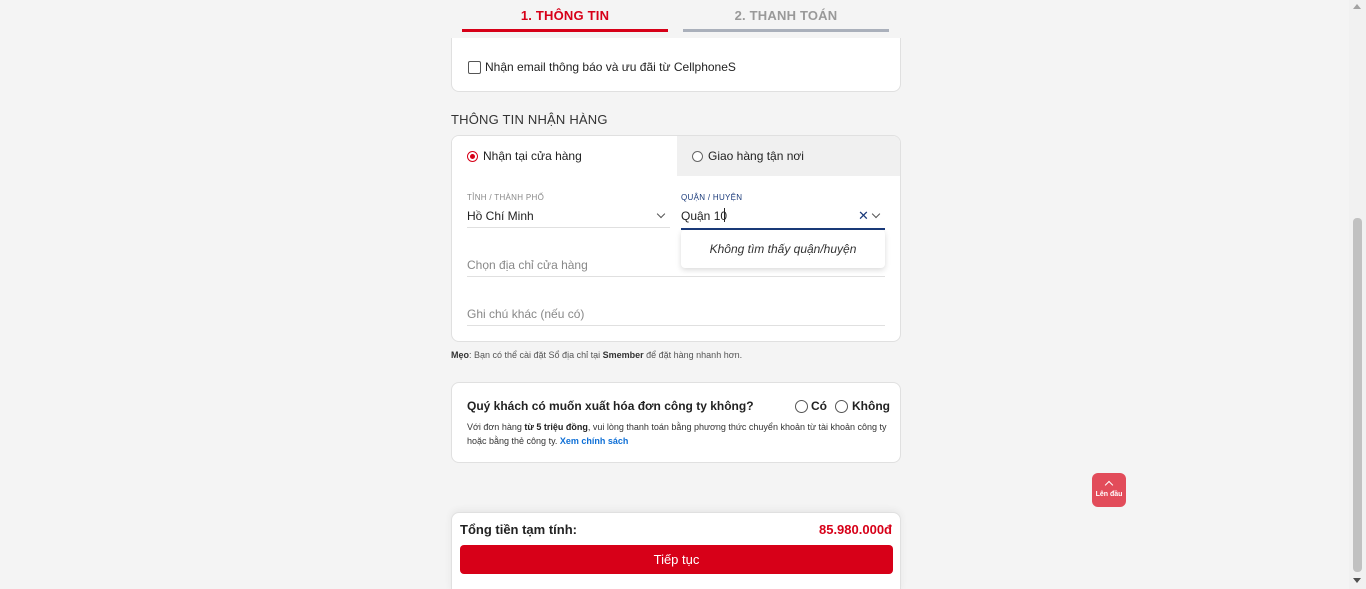 This screenshot has height=589, width=1366. Describe the element at coordinates (863, 215) in the screenshot. I see `close-icon: ✕` at that location.